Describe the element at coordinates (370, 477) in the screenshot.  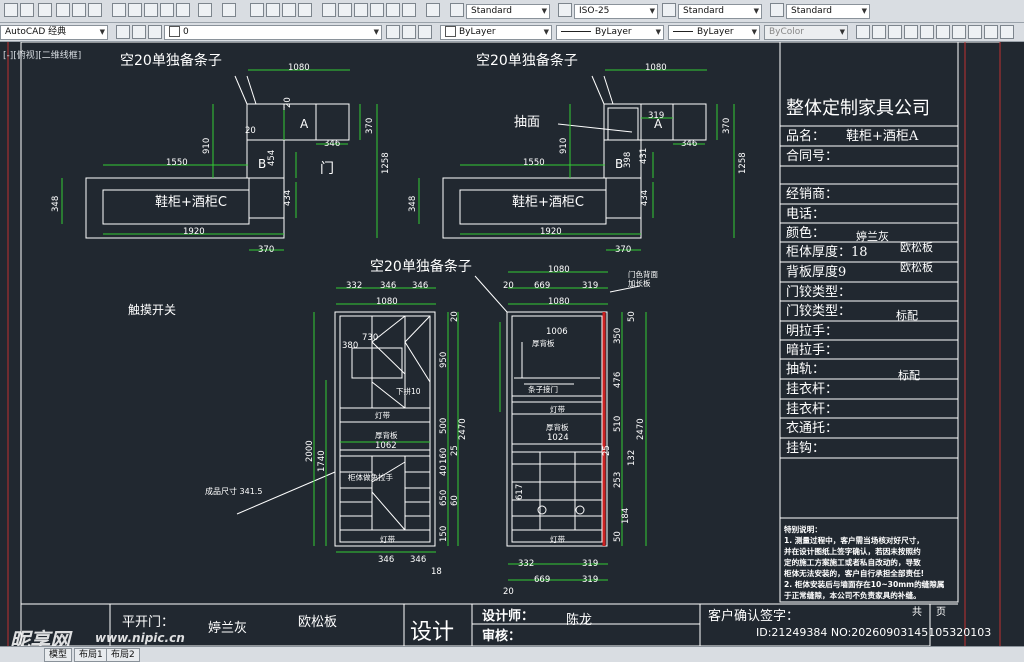
I see `elev-left-frame-handle: 柜体做免拉手` at that location.